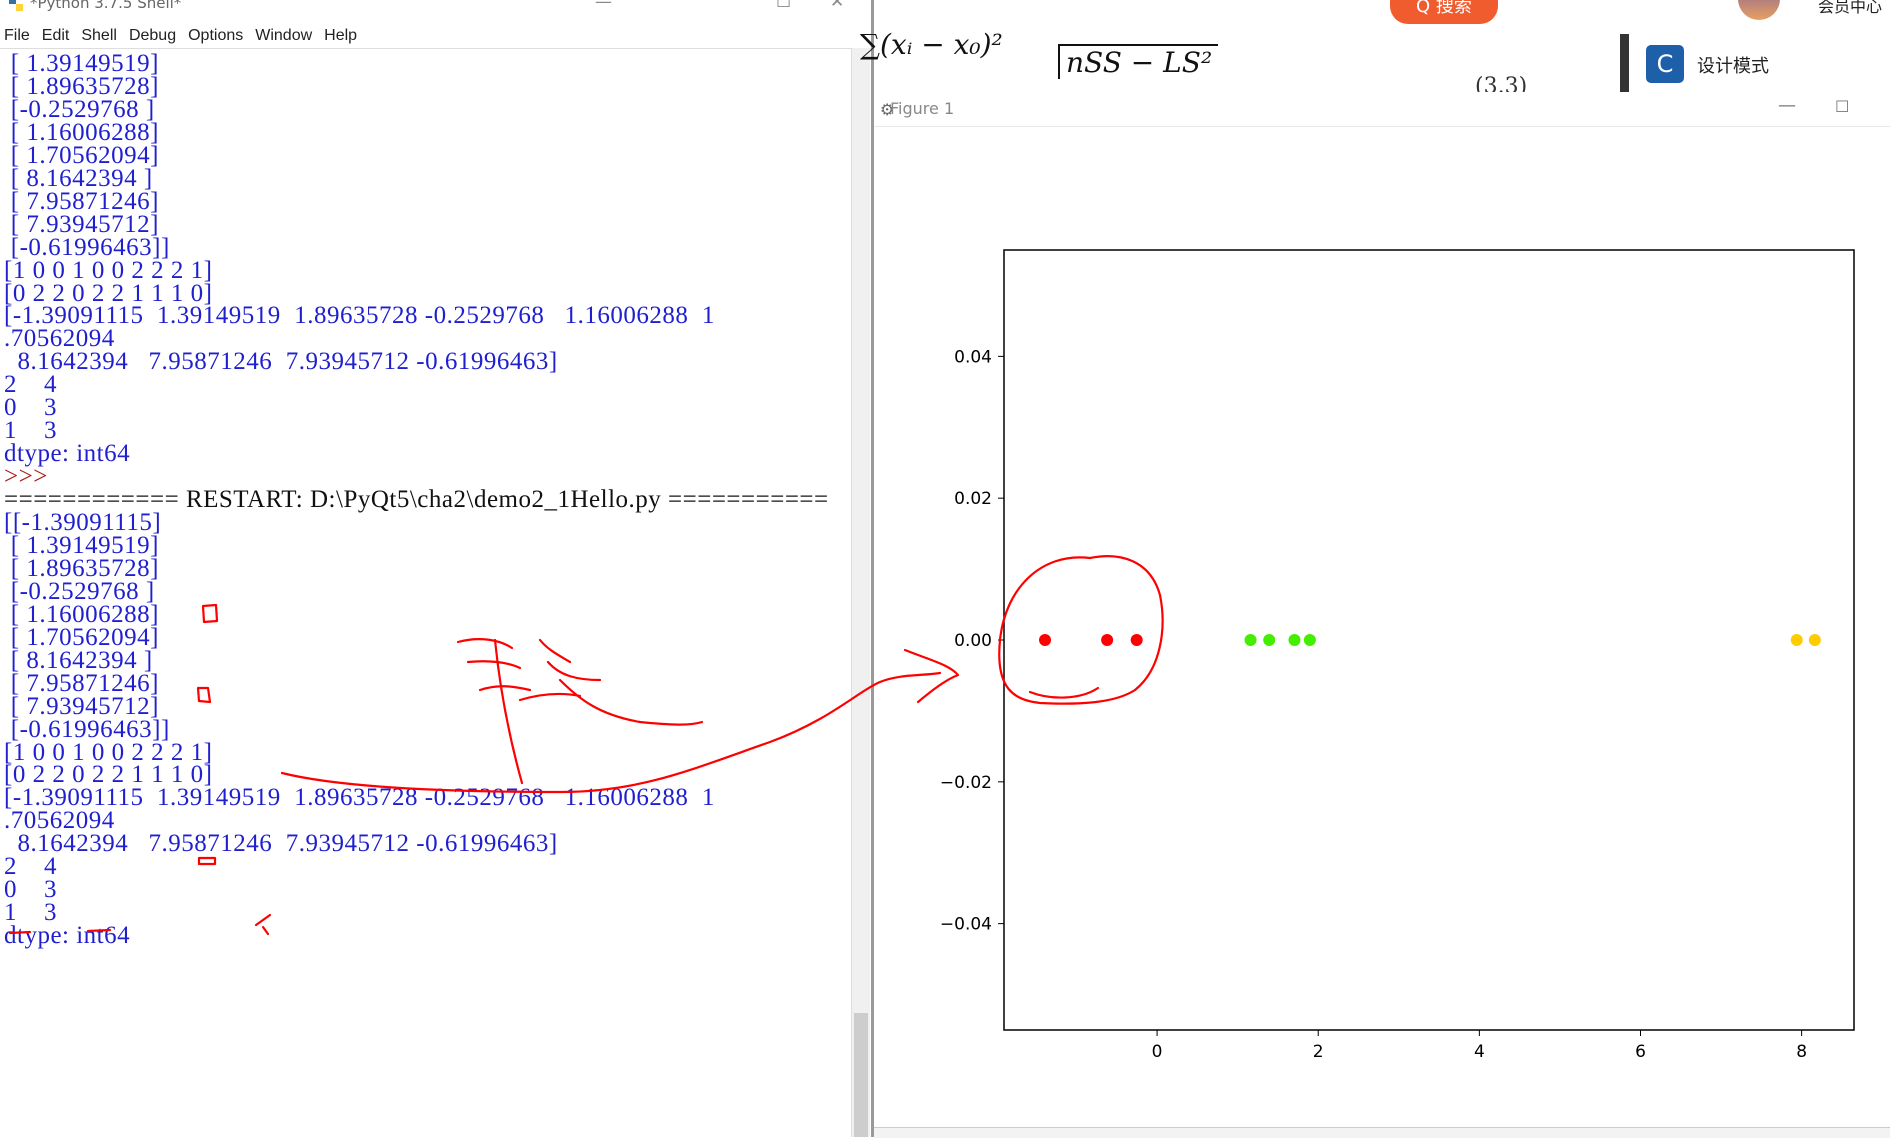 This screenshot has height=1138, width=1890. Describe the element at coordinates (1064, 692) in the screenshot. I see `annotation-smile` at that location.